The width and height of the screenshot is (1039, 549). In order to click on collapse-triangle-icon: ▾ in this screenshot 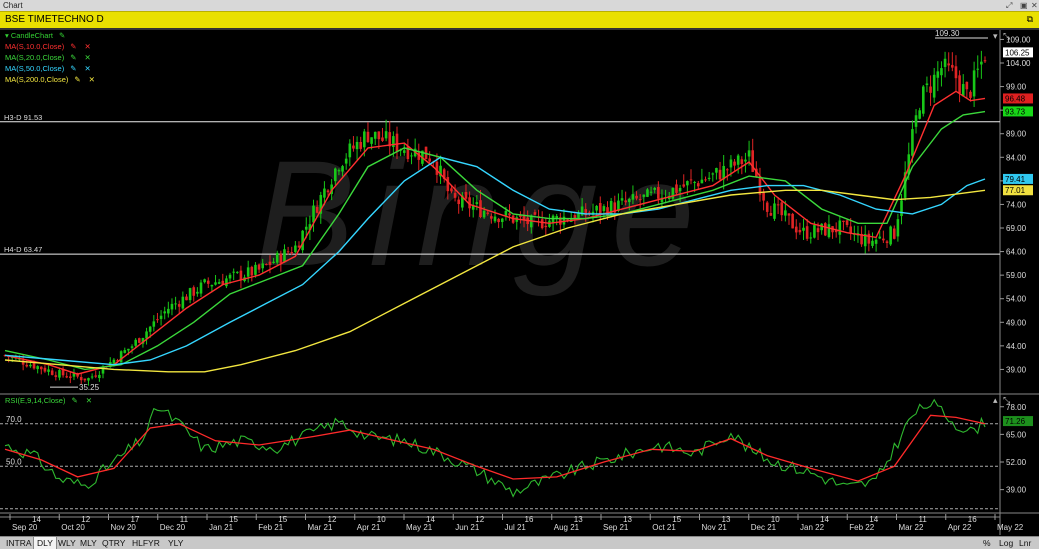, I will do `click(995, 36)`.